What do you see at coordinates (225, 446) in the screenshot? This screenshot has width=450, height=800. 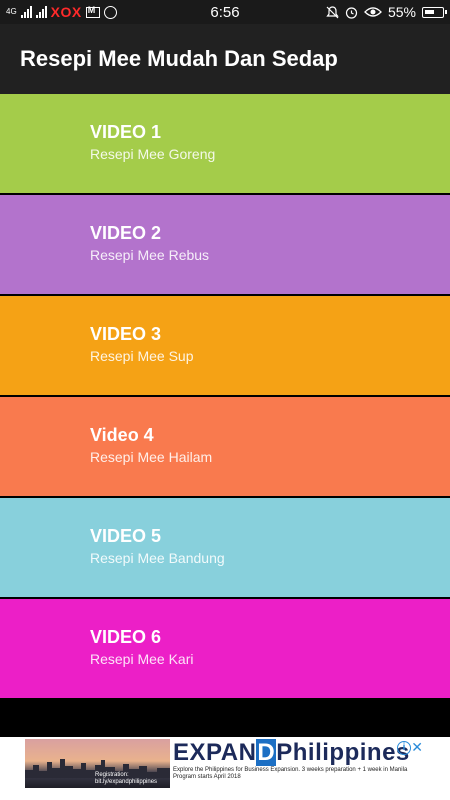 I see `video-list-item-4: Video 4 Resepi Mee Hailam` at bounding box center [225, 446].